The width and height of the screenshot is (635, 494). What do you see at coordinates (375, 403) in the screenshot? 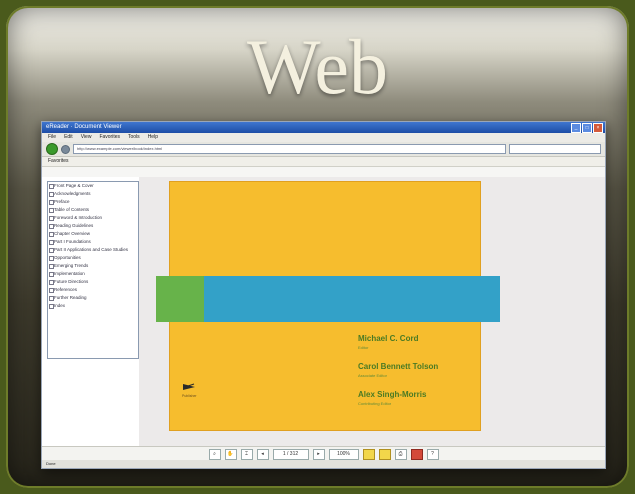
I see `author-affiliation: Contributing Editor` at bounding box center [375, 403].